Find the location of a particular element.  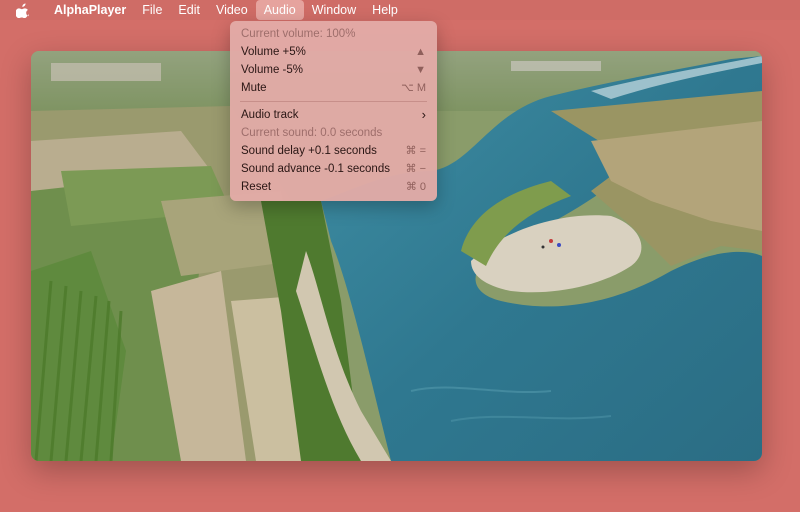

menu-video: Video is located at coordinates (232, 10).